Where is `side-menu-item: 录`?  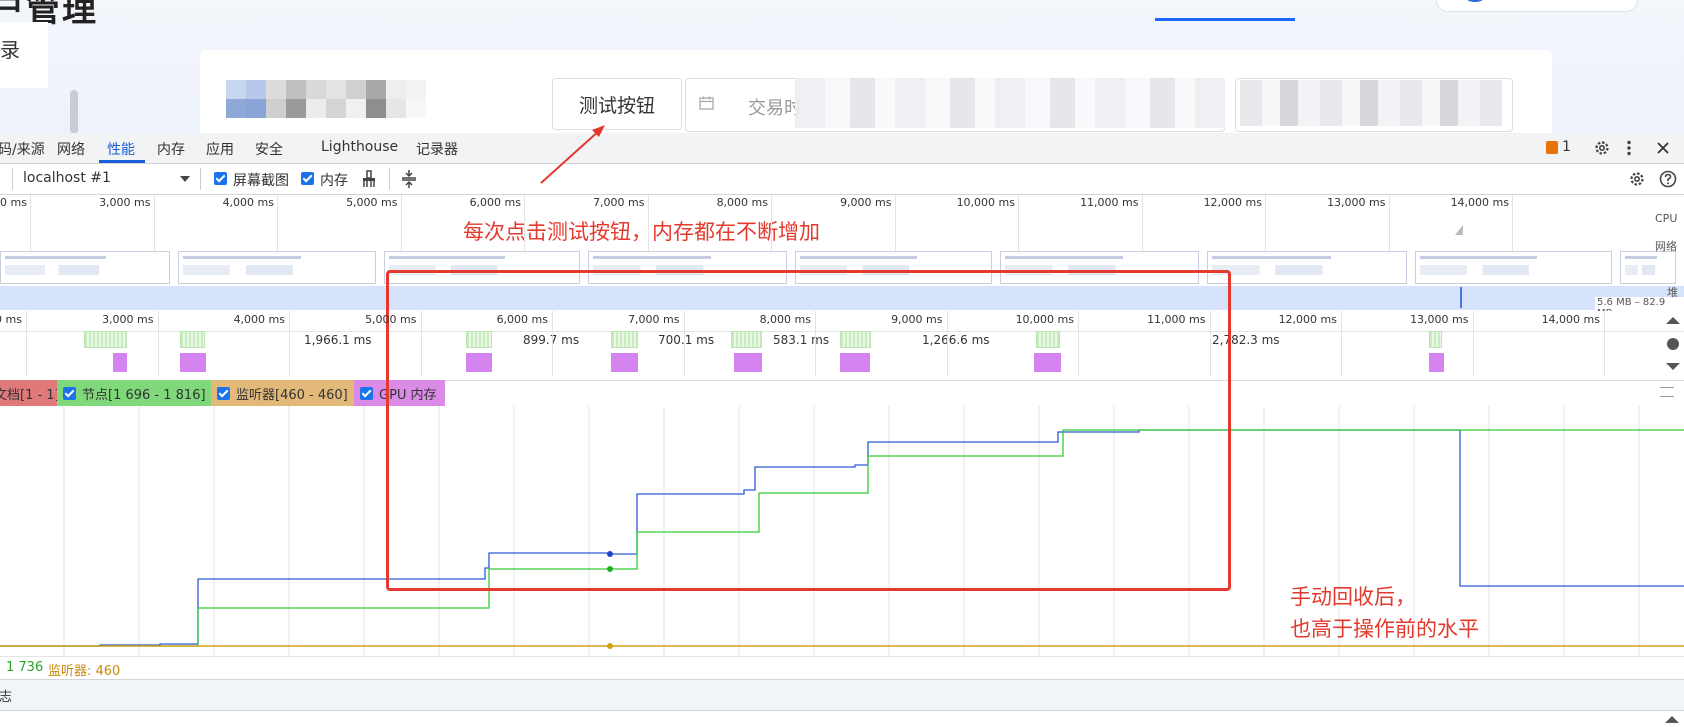 side-menu-item: 录 is located at coordinates (10, 48).